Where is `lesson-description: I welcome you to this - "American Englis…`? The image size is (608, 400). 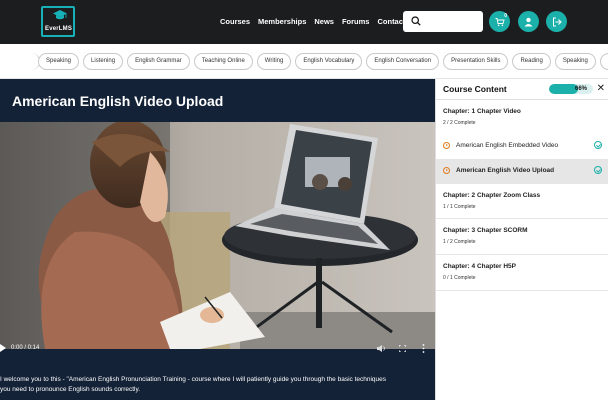
lesson-description: I welcome you to this - "American Englis… is located at coordinates (217, 385).